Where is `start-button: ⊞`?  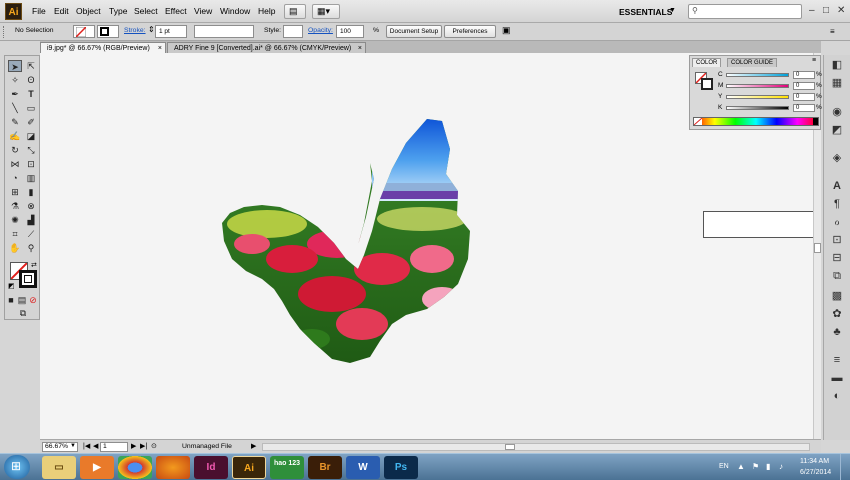
start-button: ⊞ is located at coordinates (17, 467).